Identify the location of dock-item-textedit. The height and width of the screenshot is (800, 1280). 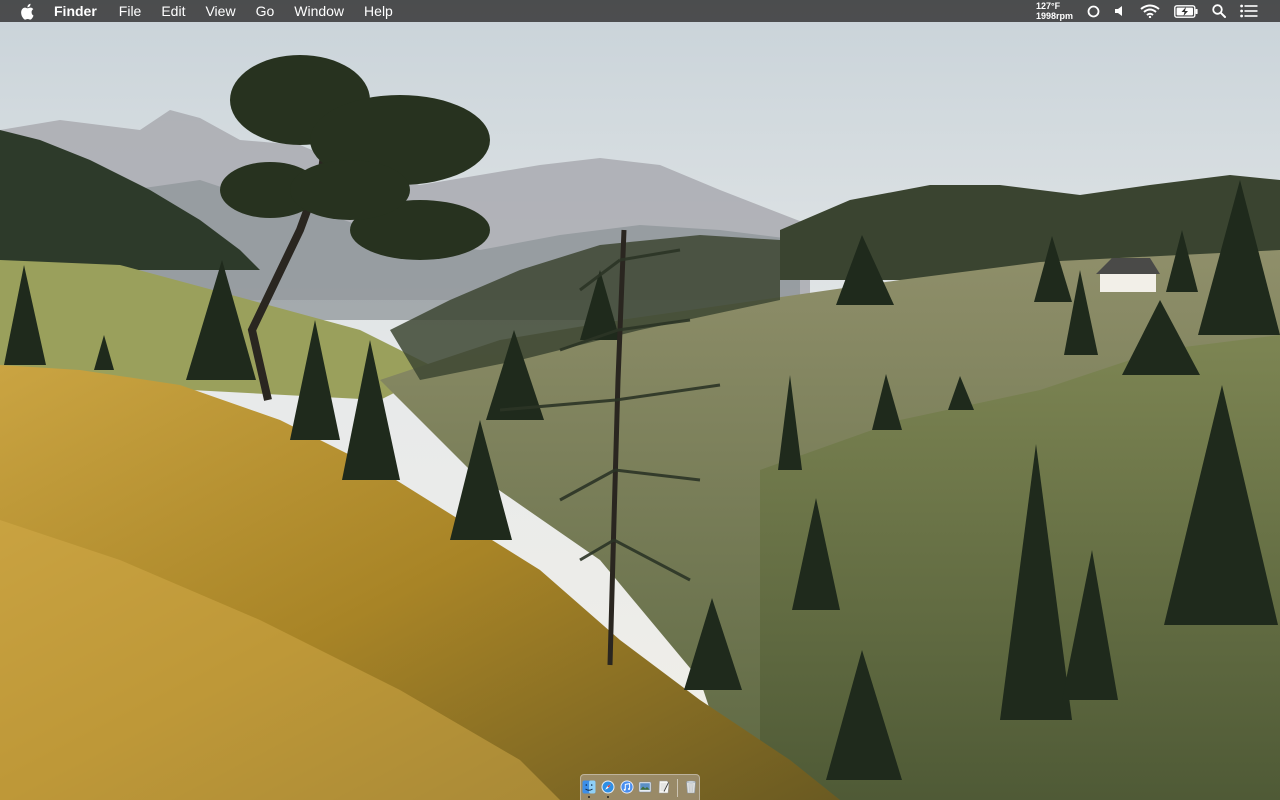
(664, 788).